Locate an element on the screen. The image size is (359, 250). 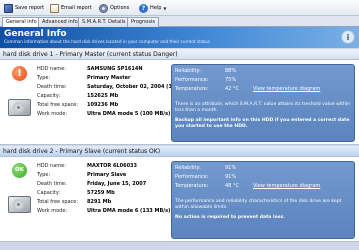
performance-value: 91% is located at coordinates (231, 177).